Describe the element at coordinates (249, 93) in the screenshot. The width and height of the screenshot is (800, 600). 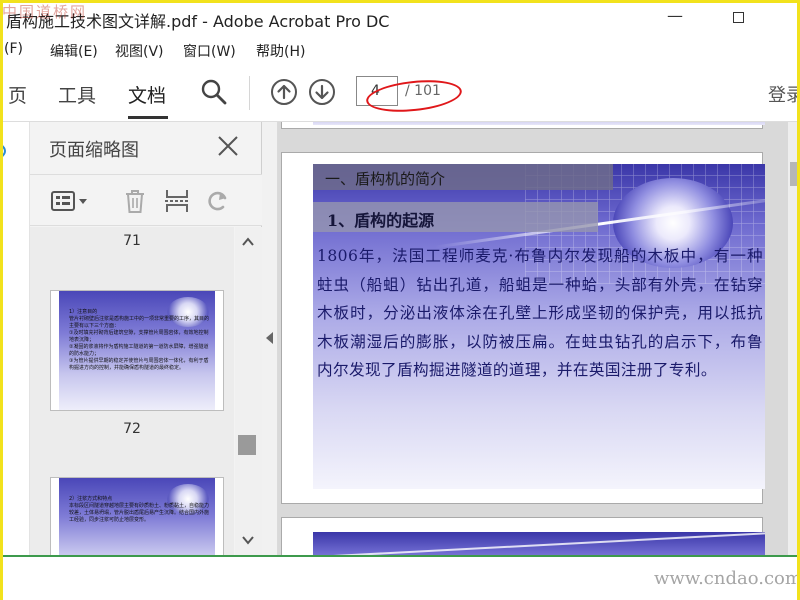
I see `toolbar-separator` at that location.